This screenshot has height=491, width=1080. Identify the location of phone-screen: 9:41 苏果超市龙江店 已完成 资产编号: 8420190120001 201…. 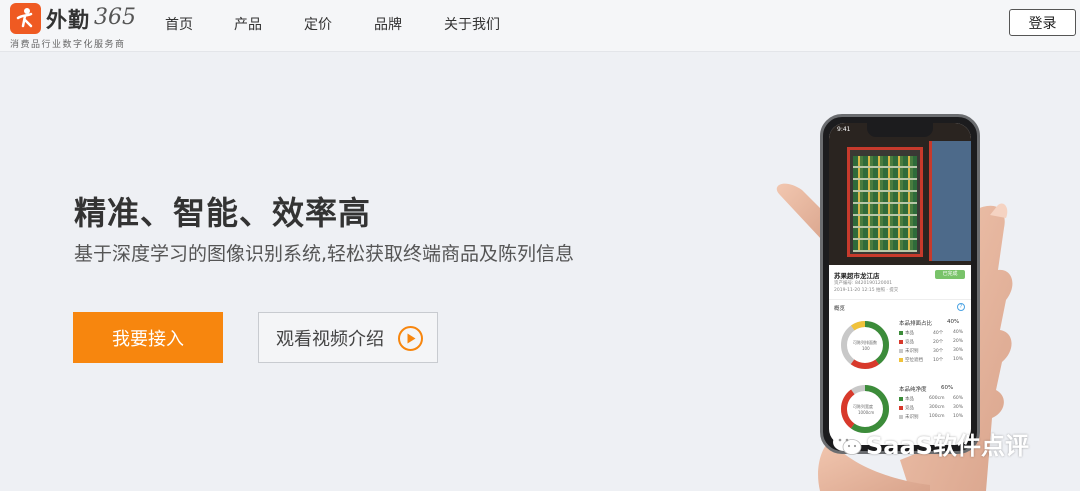
(900, 284).